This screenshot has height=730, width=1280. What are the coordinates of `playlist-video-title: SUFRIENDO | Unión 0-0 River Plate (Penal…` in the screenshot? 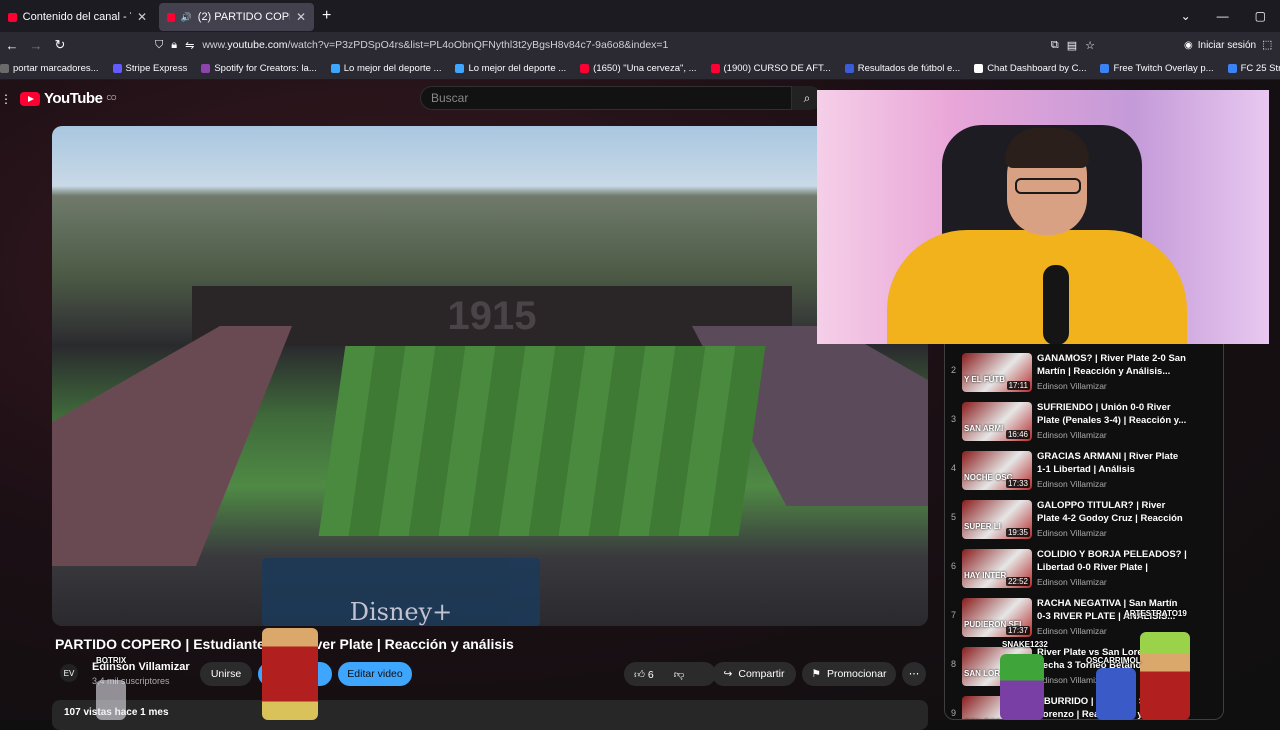 It's located at (1112, 414).